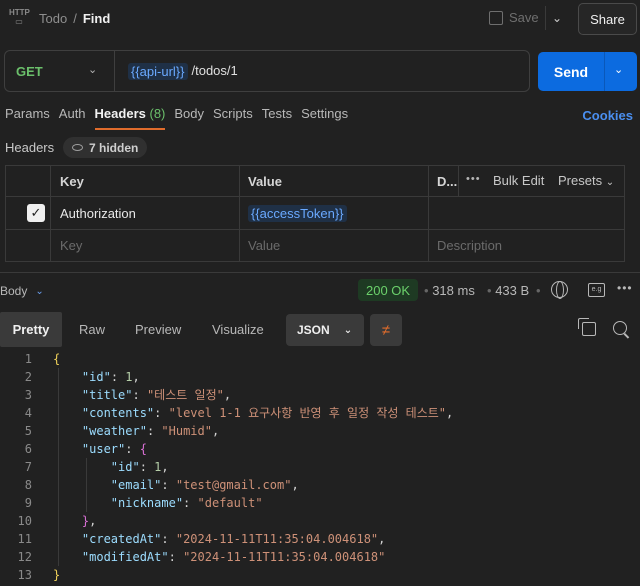 The image size is (640, 586). Describe the element at coordinates (320, 359) in the screenshot. I see `code-line: 1{` at that location.